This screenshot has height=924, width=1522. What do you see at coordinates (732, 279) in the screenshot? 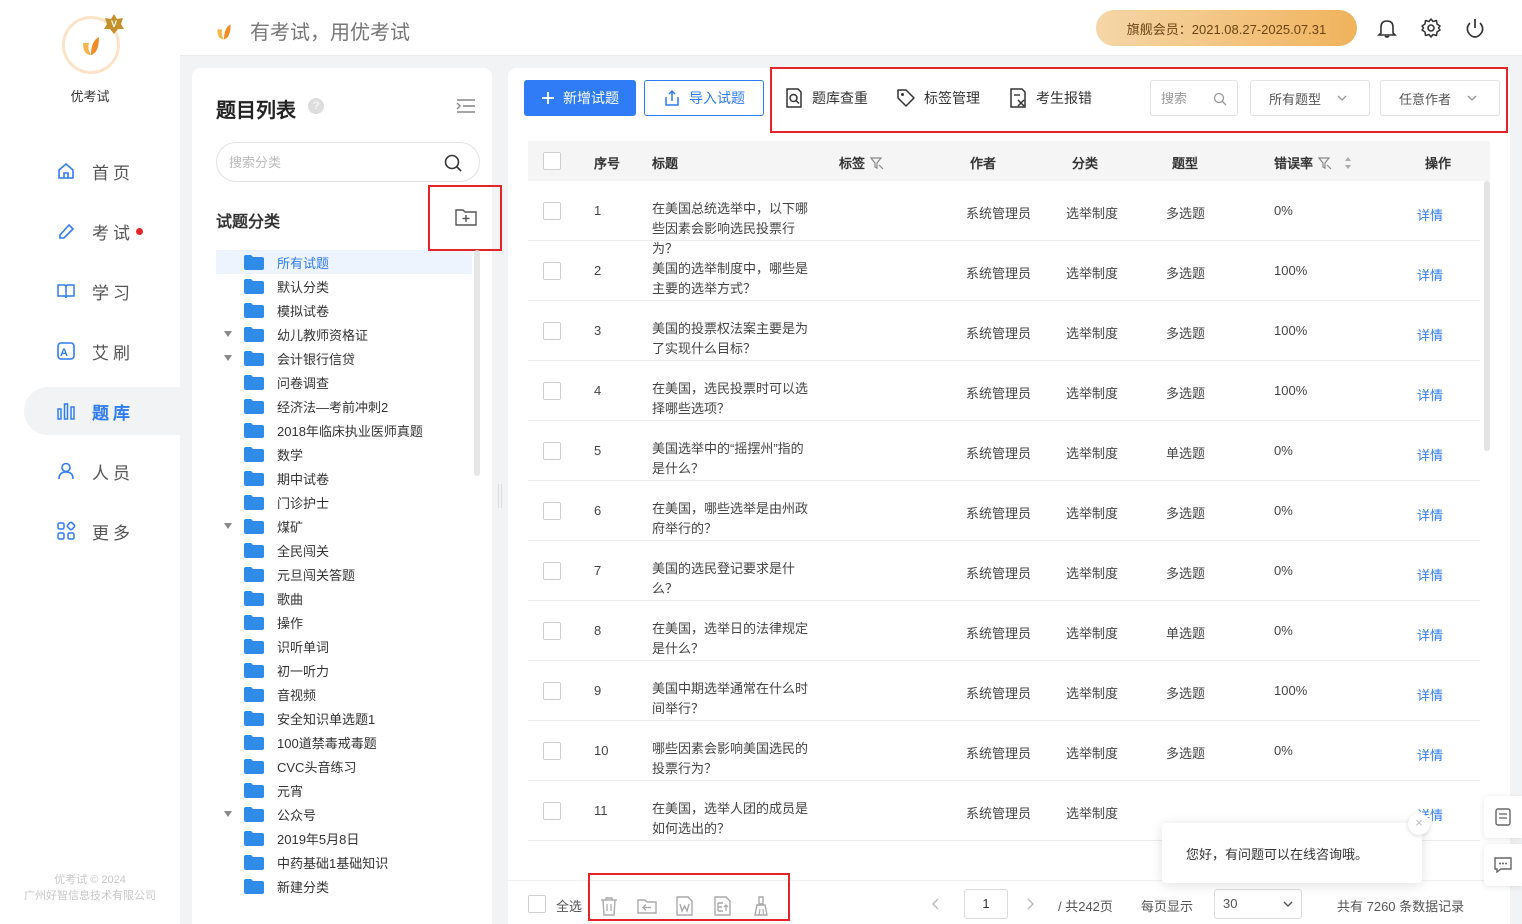
I see `row-title: 美国的选举制度中，哪些是主要的选举方式？` at bounding box center [732, 279].